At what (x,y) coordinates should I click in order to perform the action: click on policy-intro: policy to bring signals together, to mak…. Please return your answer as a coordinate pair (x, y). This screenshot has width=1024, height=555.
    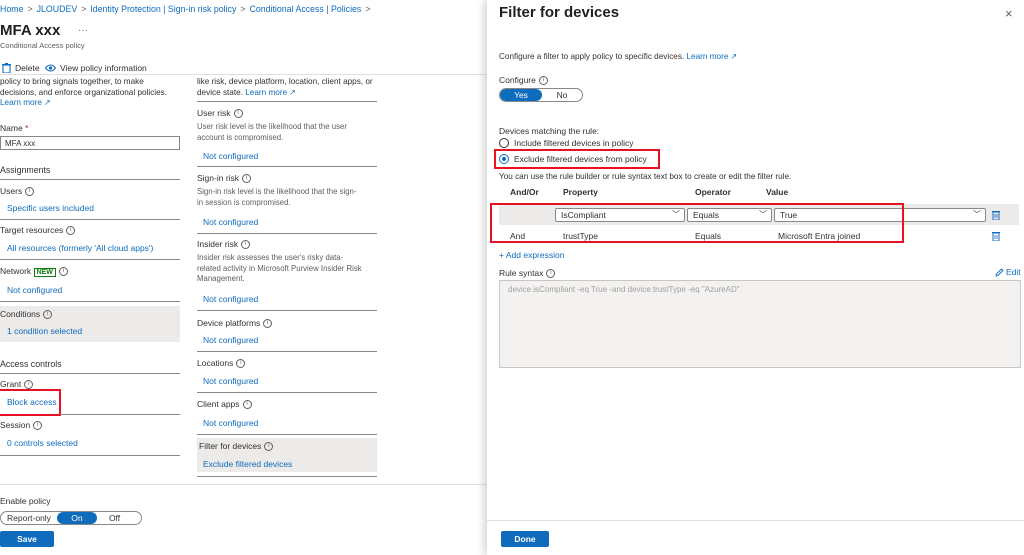
    Looking at the image, I should click on (83, 93).